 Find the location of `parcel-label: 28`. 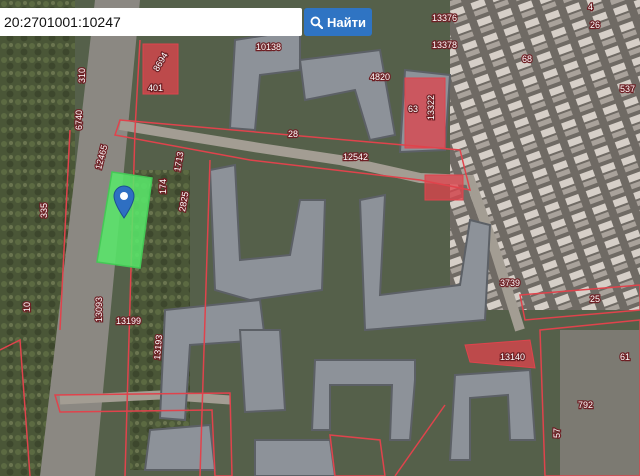

parcel-label: 28 is located at coordinates (293, 134).